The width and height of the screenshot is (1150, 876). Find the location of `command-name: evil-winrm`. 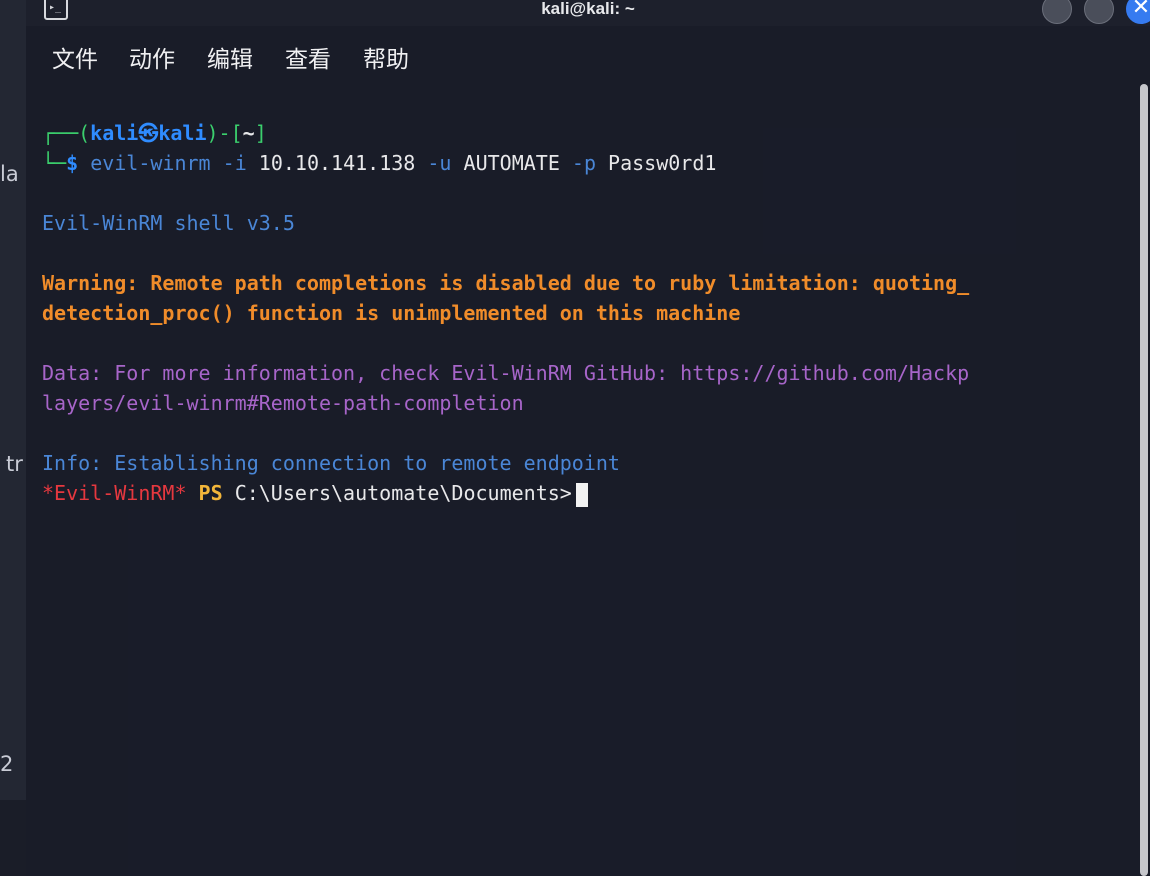

command-name: evil-winrm is located at coordinates (150, 163).